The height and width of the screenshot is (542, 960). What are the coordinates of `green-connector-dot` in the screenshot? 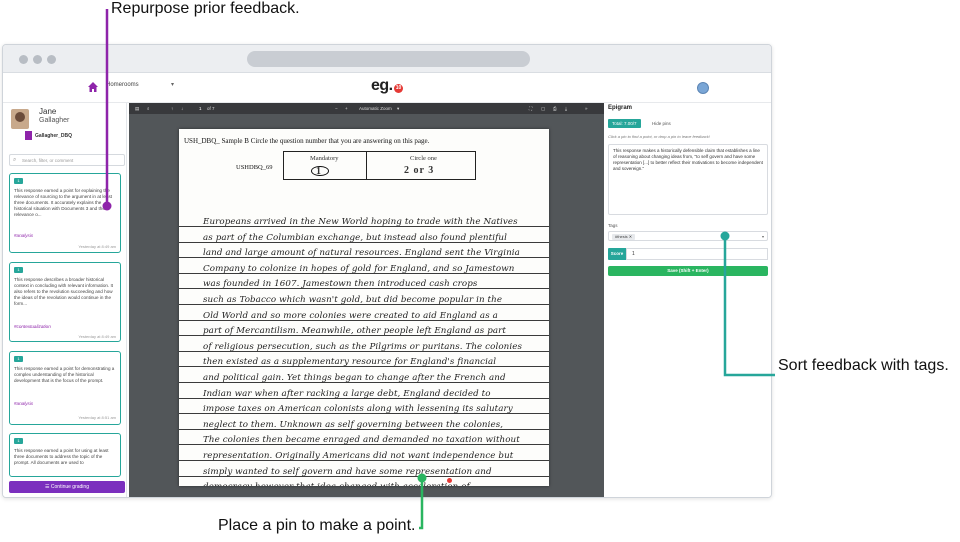 It's located at (422, 478).